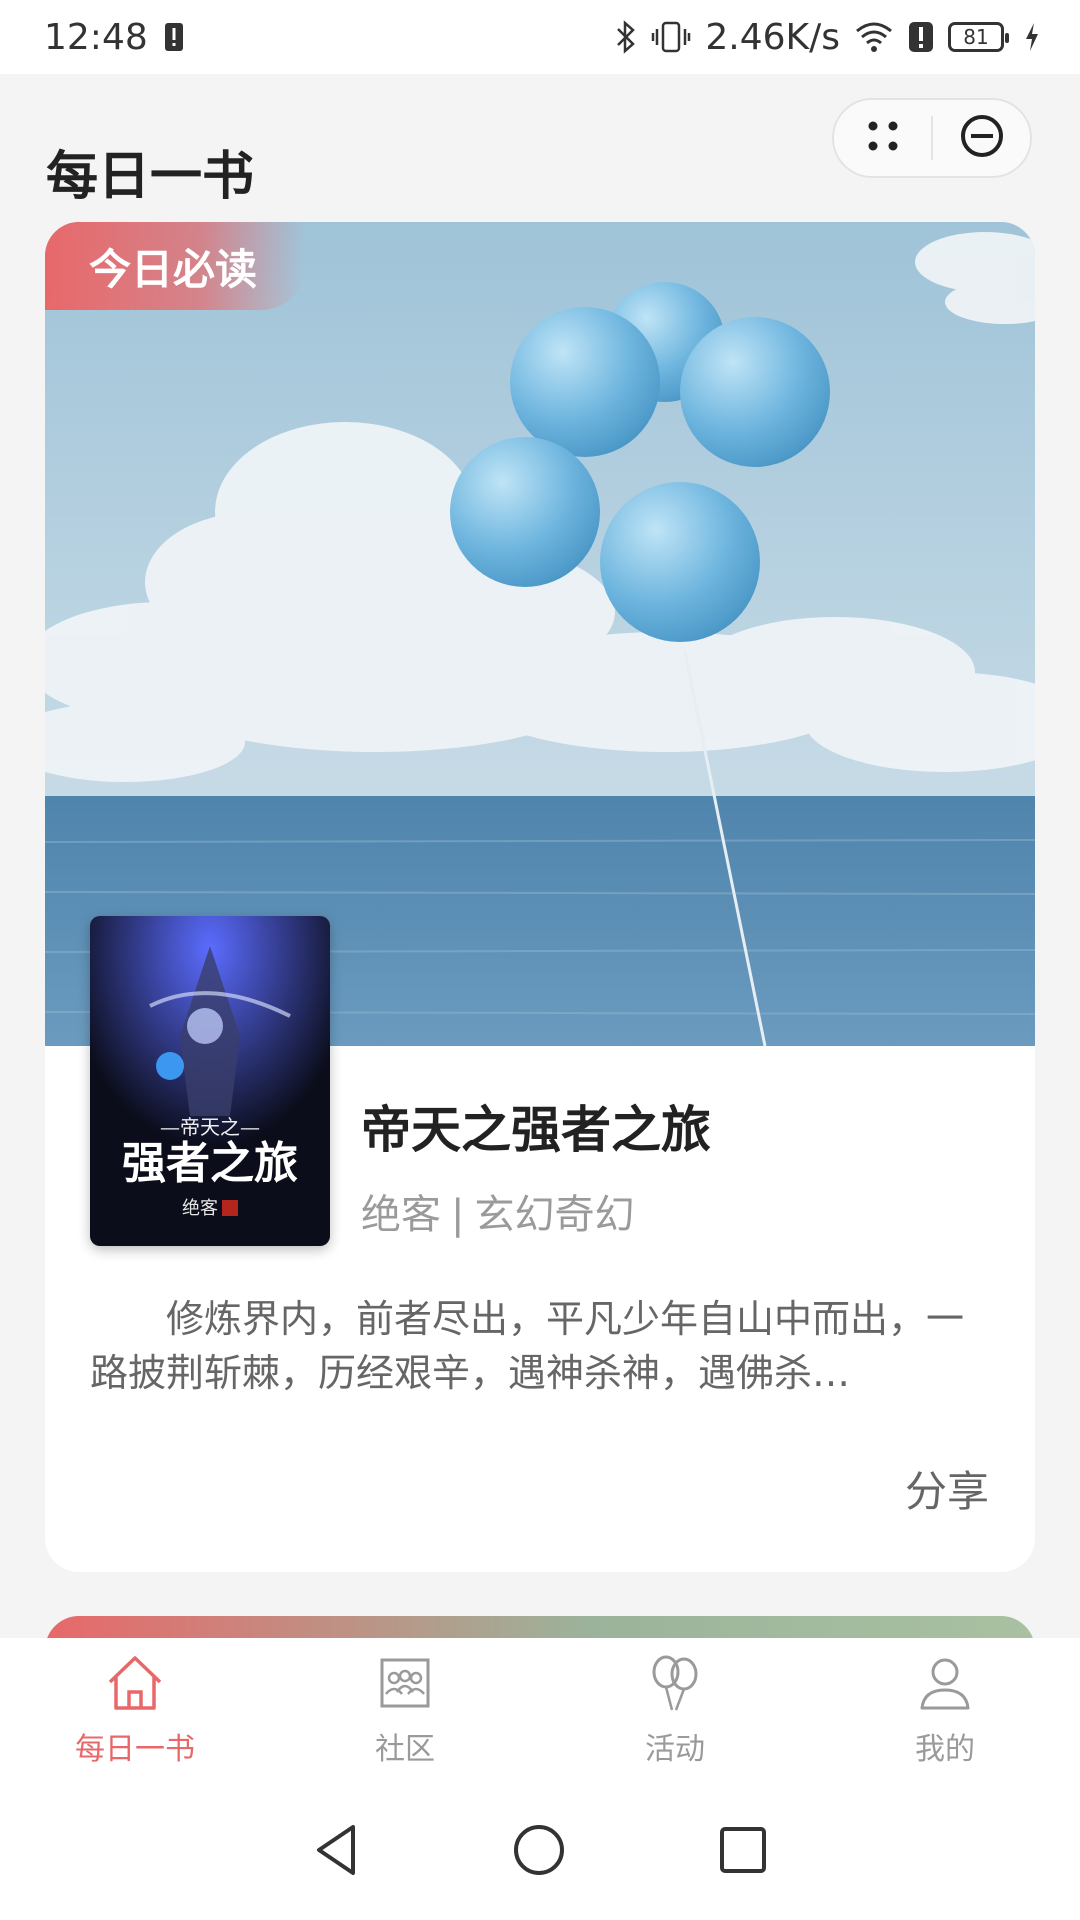 The image size is (1080, 1920). Describe the element at coordinates (554, 1215) in the screenshot. I see `book-genre: 玄幻奇幻` at that location.